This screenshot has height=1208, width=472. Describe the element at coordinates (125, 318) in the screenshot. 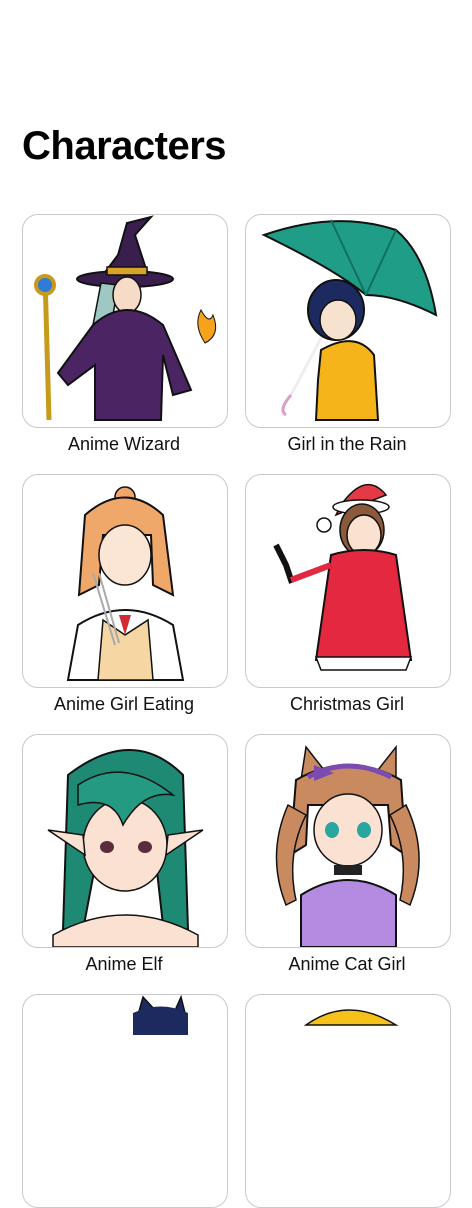

I see `wizard-illustration` at that location.